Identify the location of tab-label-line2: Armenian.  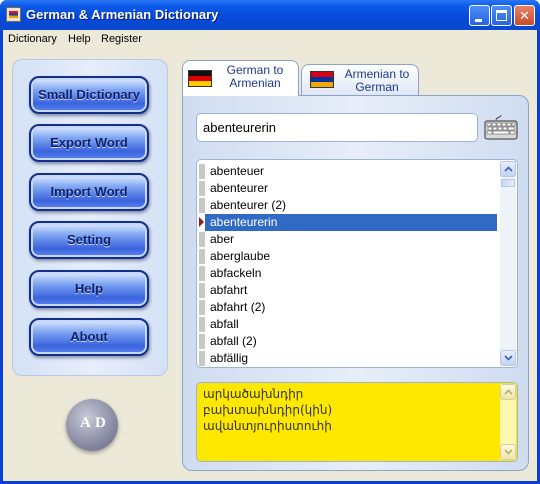
(255, 83).